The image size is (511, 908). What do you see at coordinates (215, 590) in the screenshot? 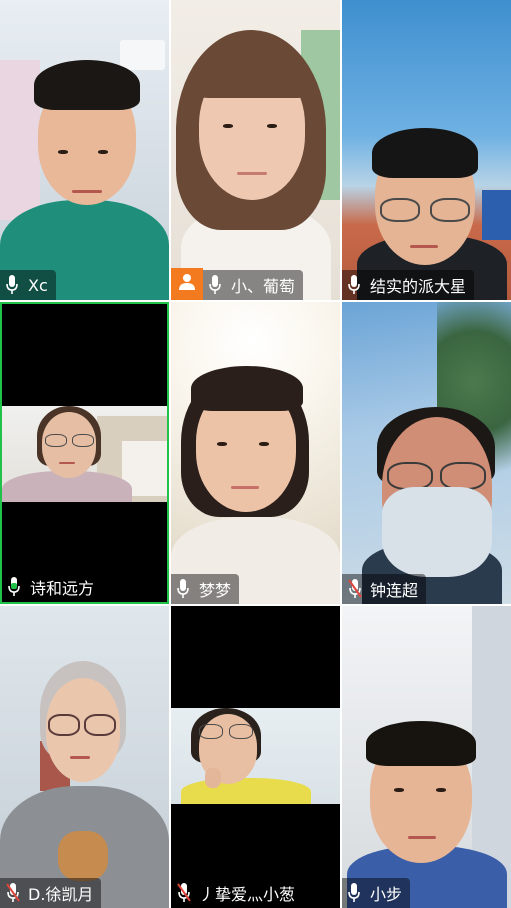
I see `participant-name: 梦梦` at bounding box center [215, 590].